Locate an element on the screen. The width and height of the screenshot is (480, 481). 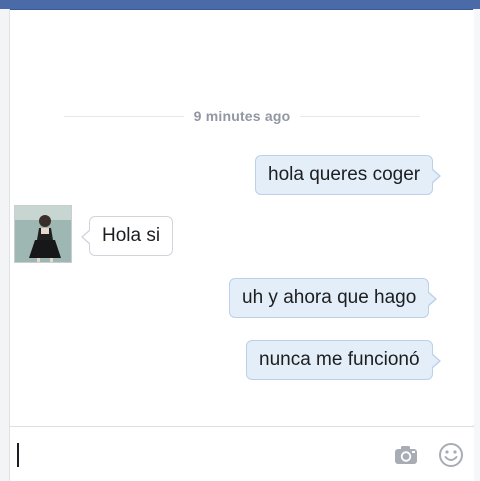
chat-header-bar is located at coordinates (240, 5).